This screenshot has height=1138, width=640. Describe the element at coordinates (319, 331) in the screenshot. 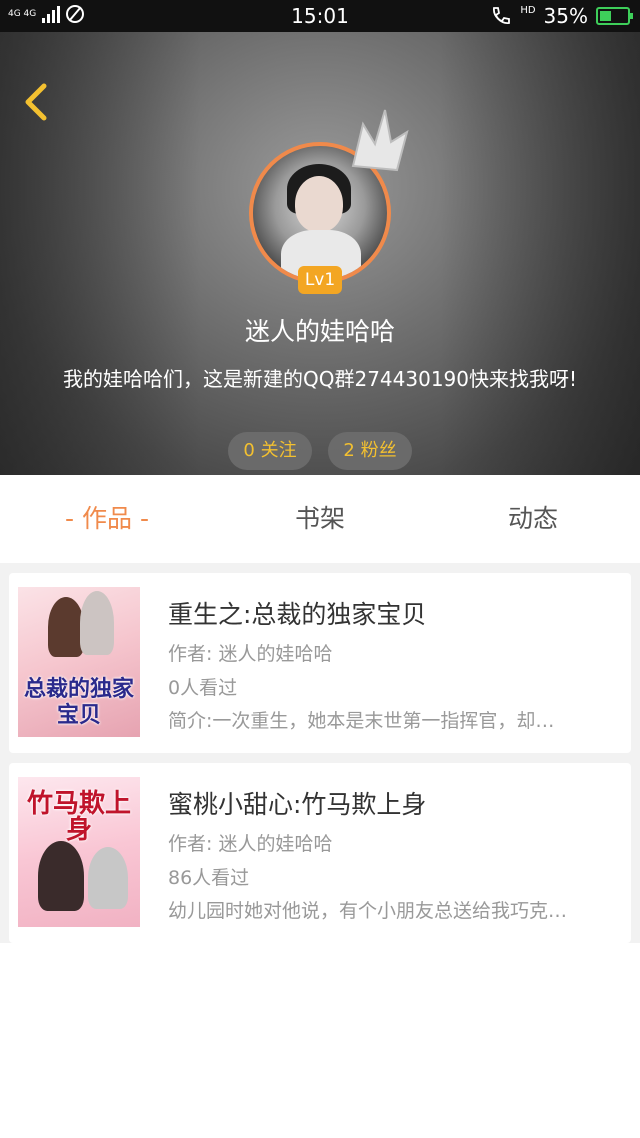

I see `user-name: 迷人的娃哈哈` at that location.